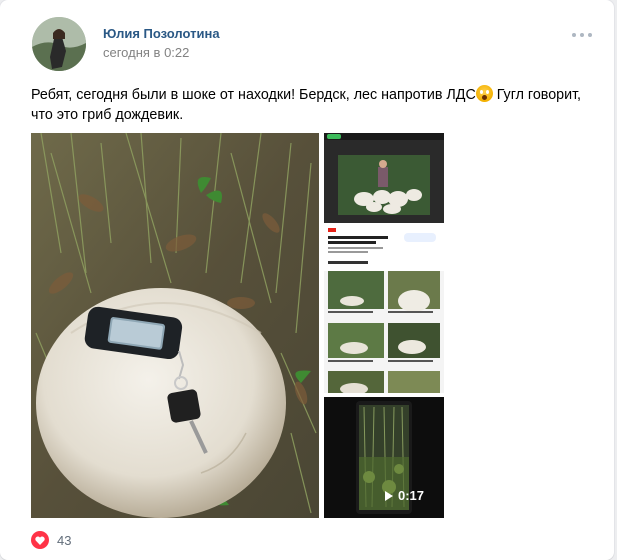 The height and width of the screenshot is (560, 617). I want to click on more-options-icon, so click(582, 35).